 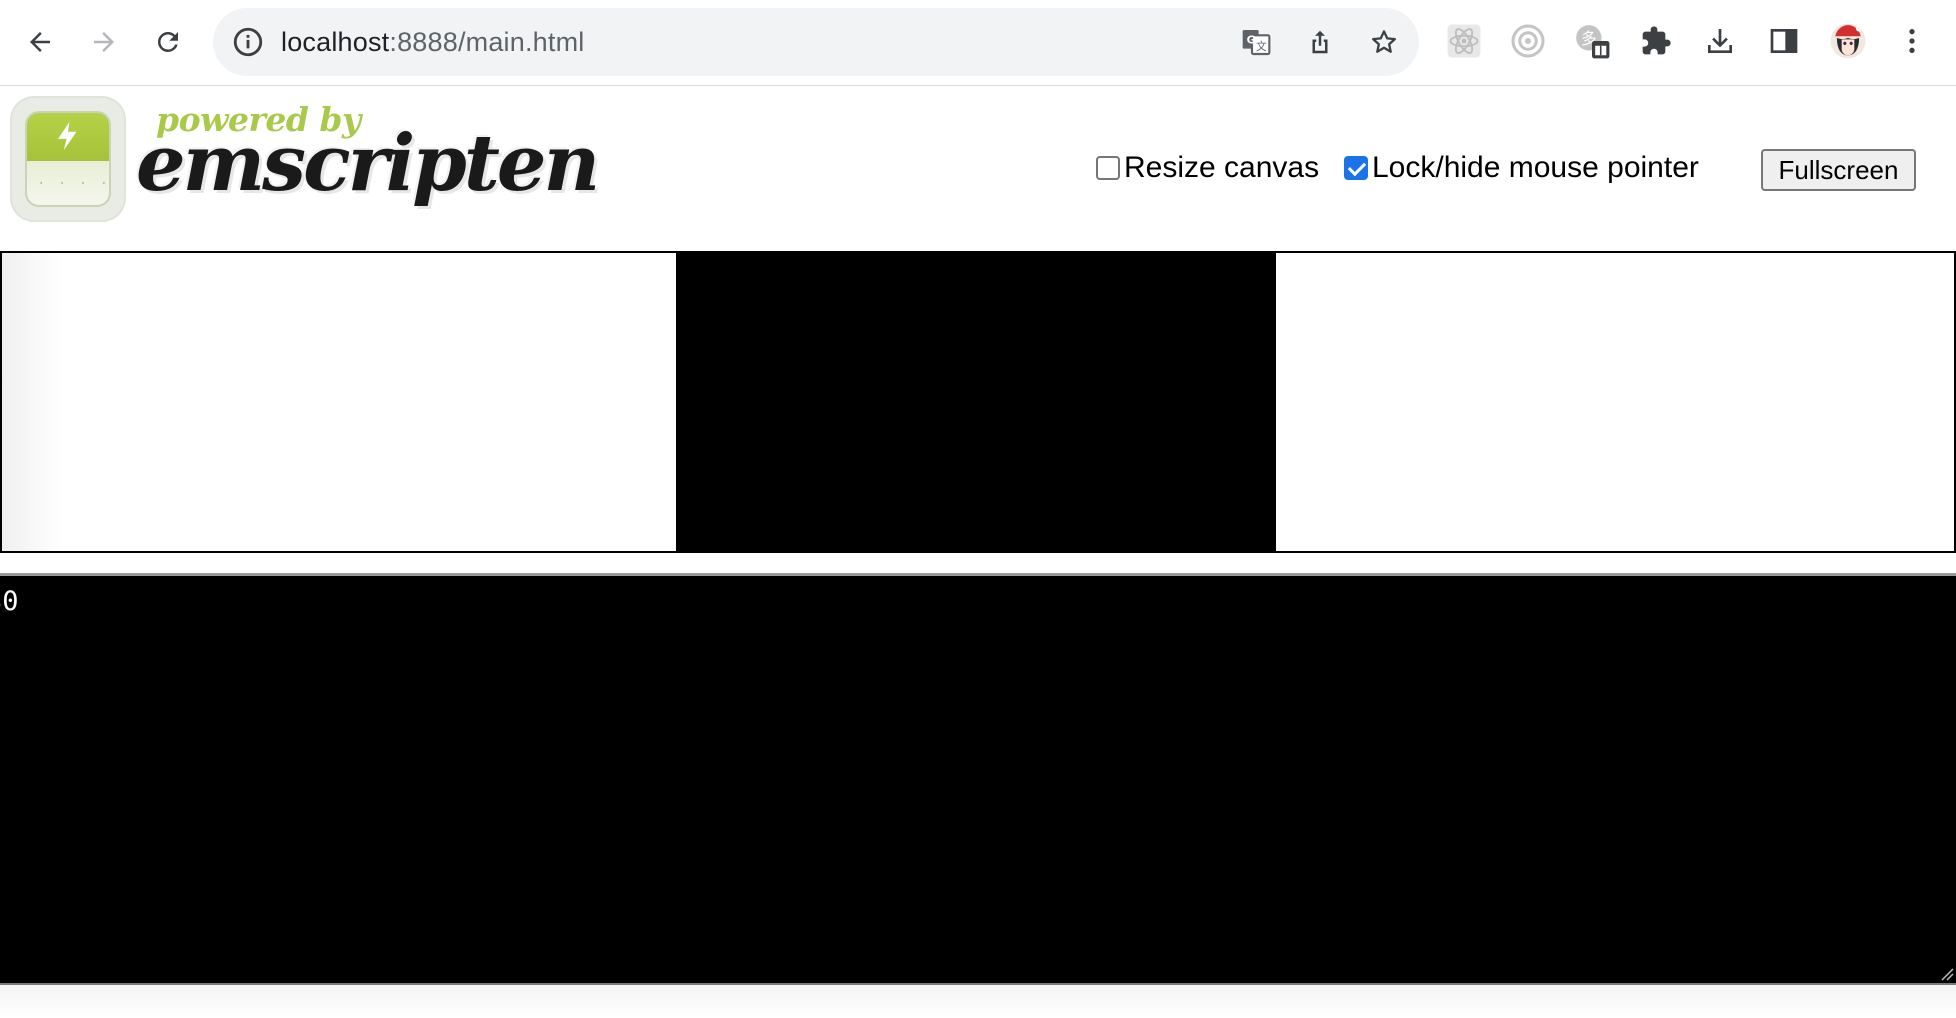 I want to click on emscripten-canvas, so click(x=976, y=402).